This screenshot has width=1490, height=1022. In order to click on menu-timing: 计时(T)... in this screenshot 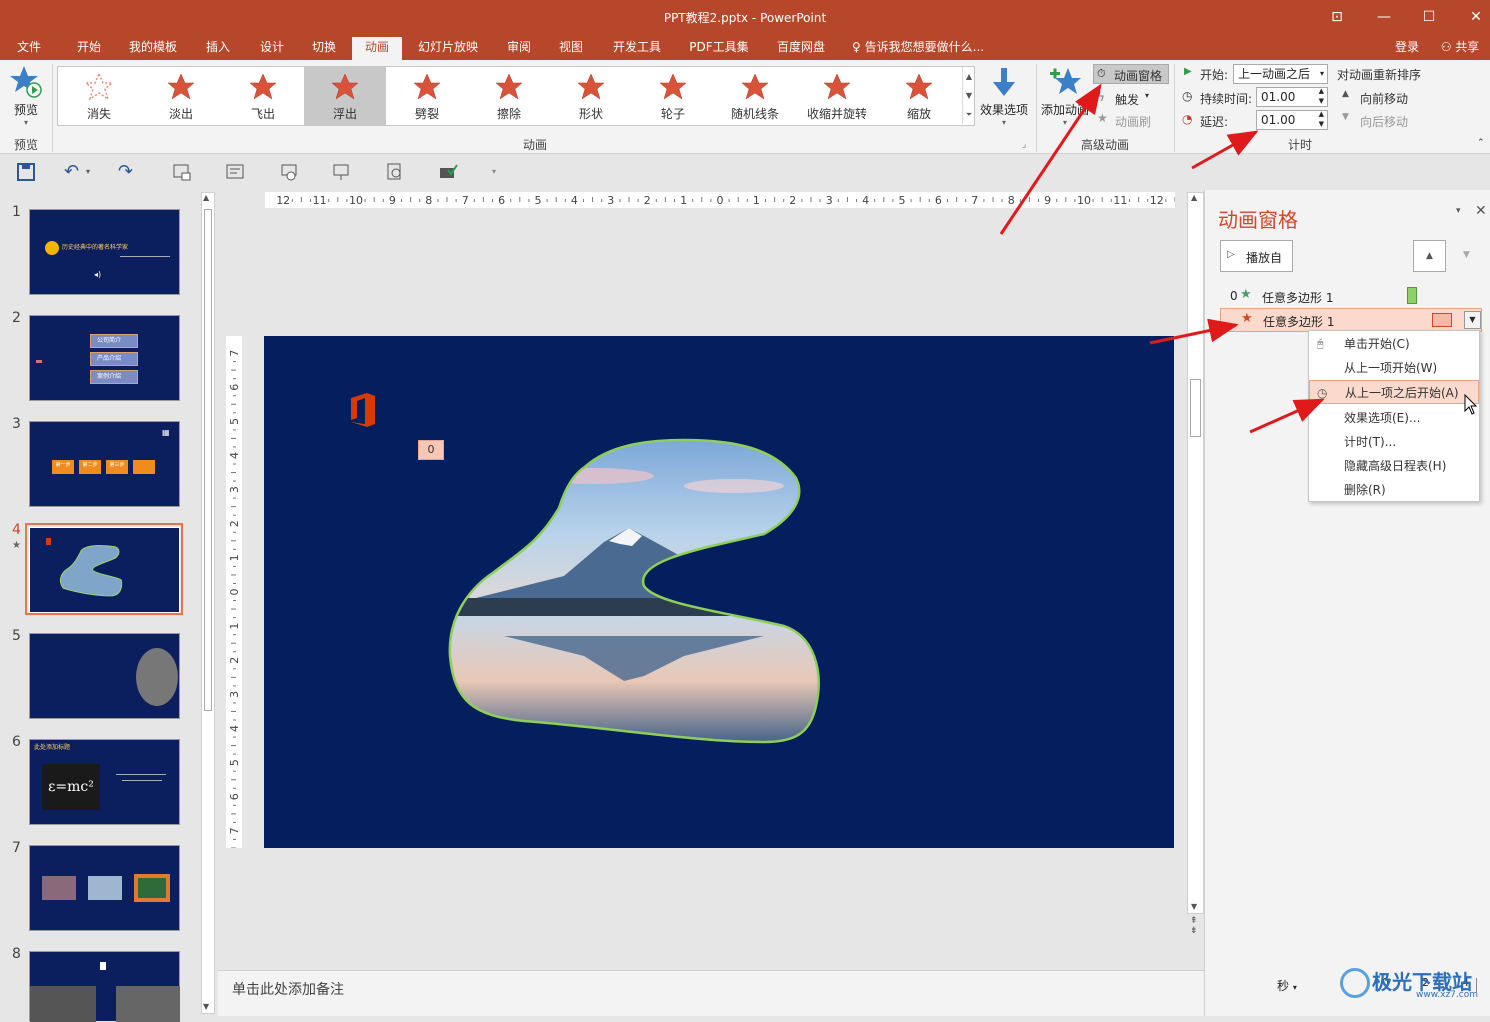, I will do `click(1394, 442)`.